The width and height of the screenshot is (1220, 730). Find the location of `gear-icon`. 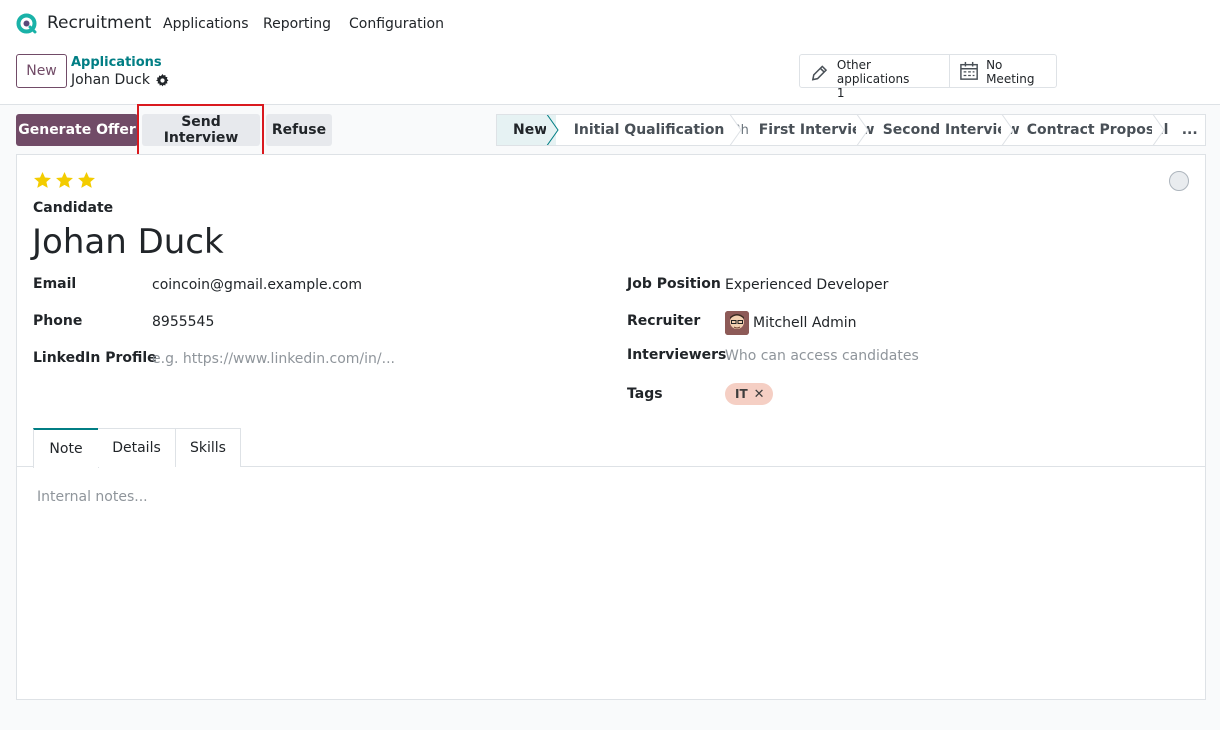

gear-icon is located at coordinates (162, 80).